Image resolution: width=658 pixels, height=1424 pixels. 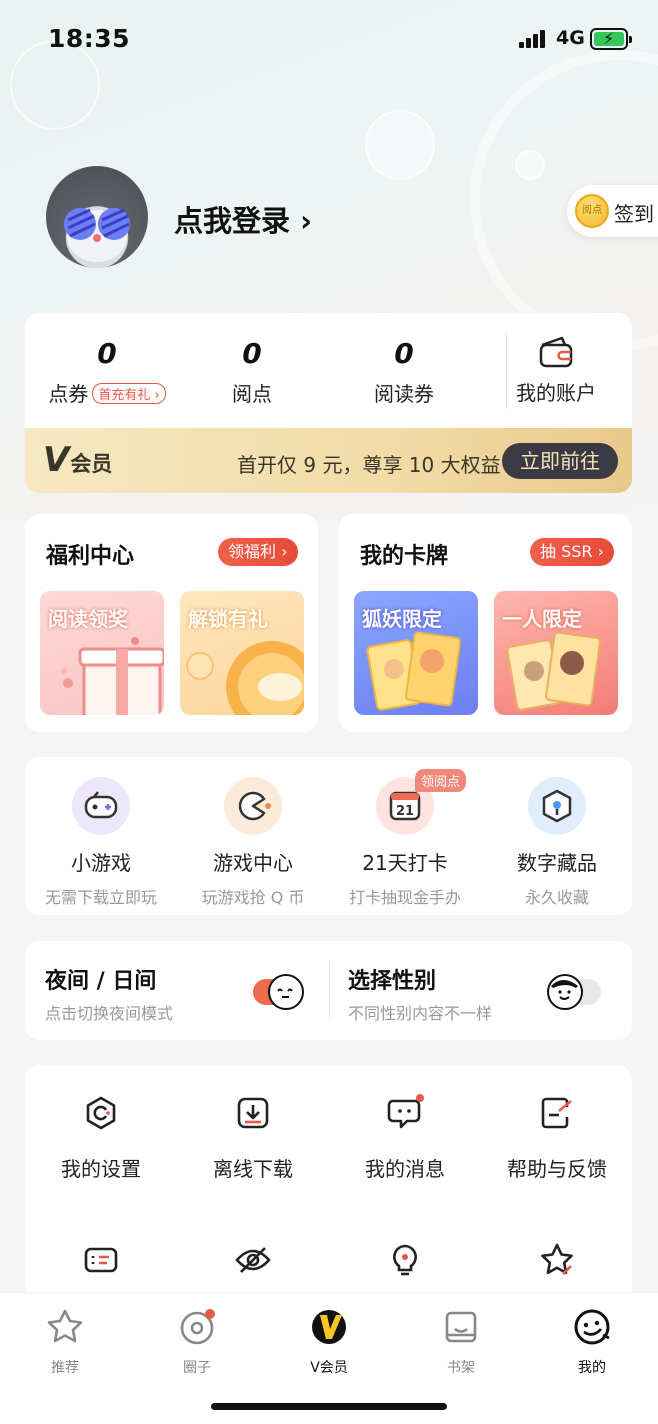 What do you see at coordinates (253, 1113) in the screenshot?
I see `download-icon` at bounding box center [253, 1113].